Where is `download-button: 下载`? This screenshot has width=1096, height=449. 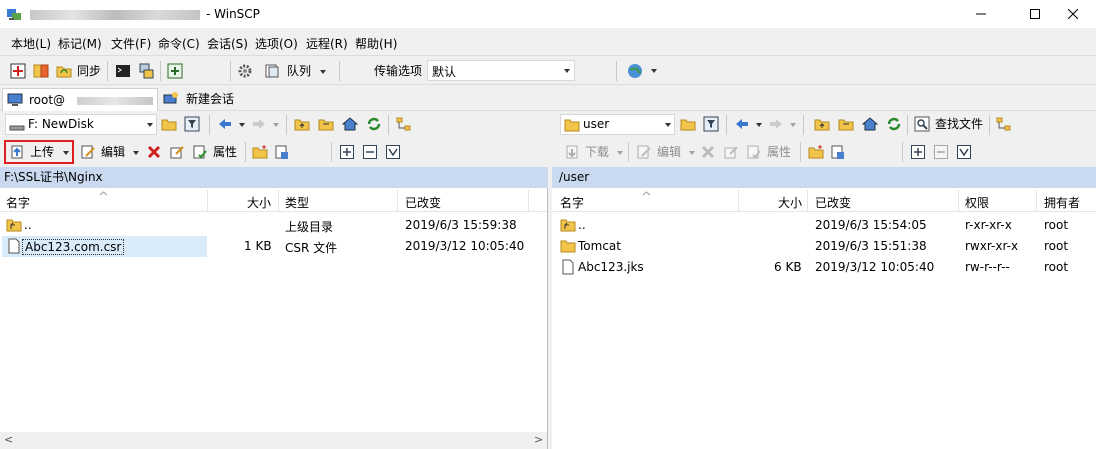 download-button: 下载 is located at coordinates (597, 152).